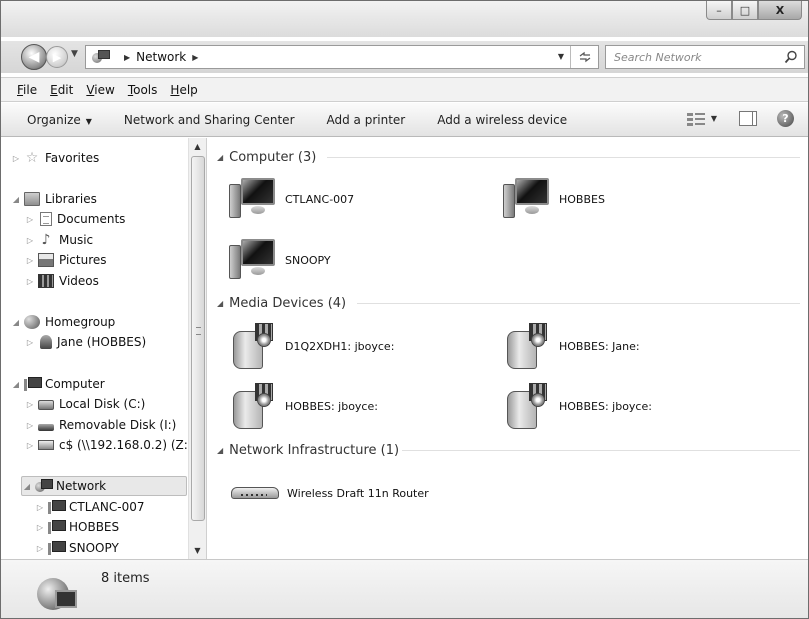 This screenshot has width=809, height=619. What do you see at coordinates (502, 120) in the screenshot?
I see `add-wireless-device-button: Add a wireless device` at bounding box center [502, 120].